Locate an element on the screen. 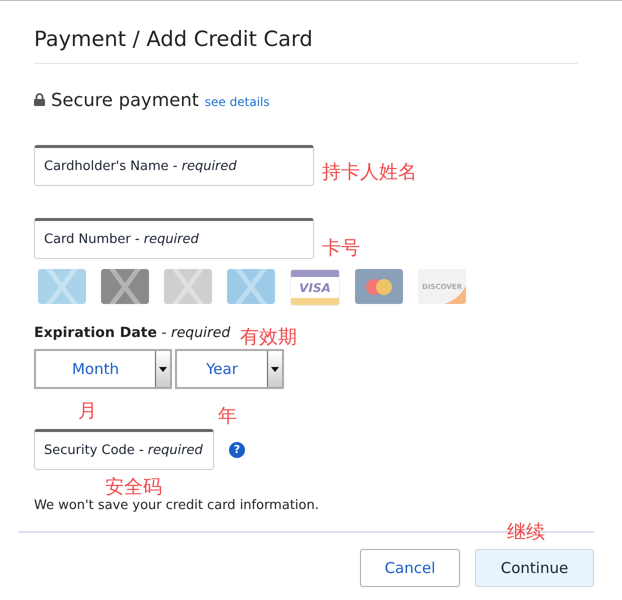  expiration-date-label: Expiration Date - required is located at coordinates (132, 333).